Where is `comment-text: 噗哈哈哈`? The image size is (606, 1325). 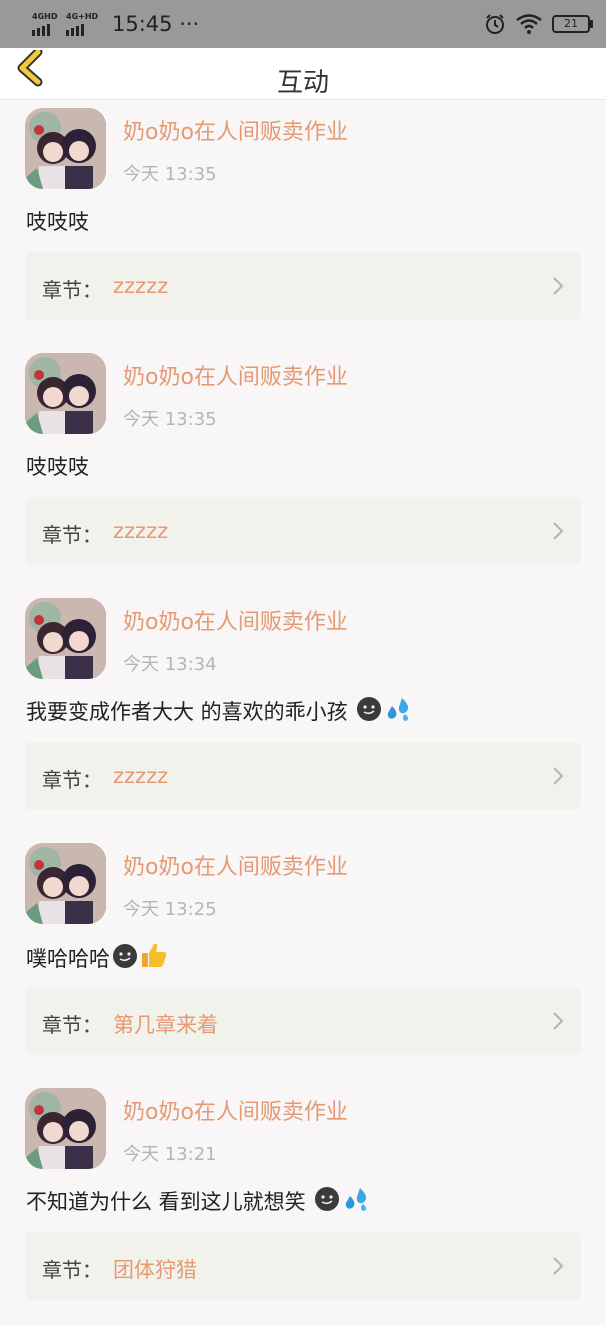 comment-text: 噗哈哈哈 is located at coordinates (68, 959).